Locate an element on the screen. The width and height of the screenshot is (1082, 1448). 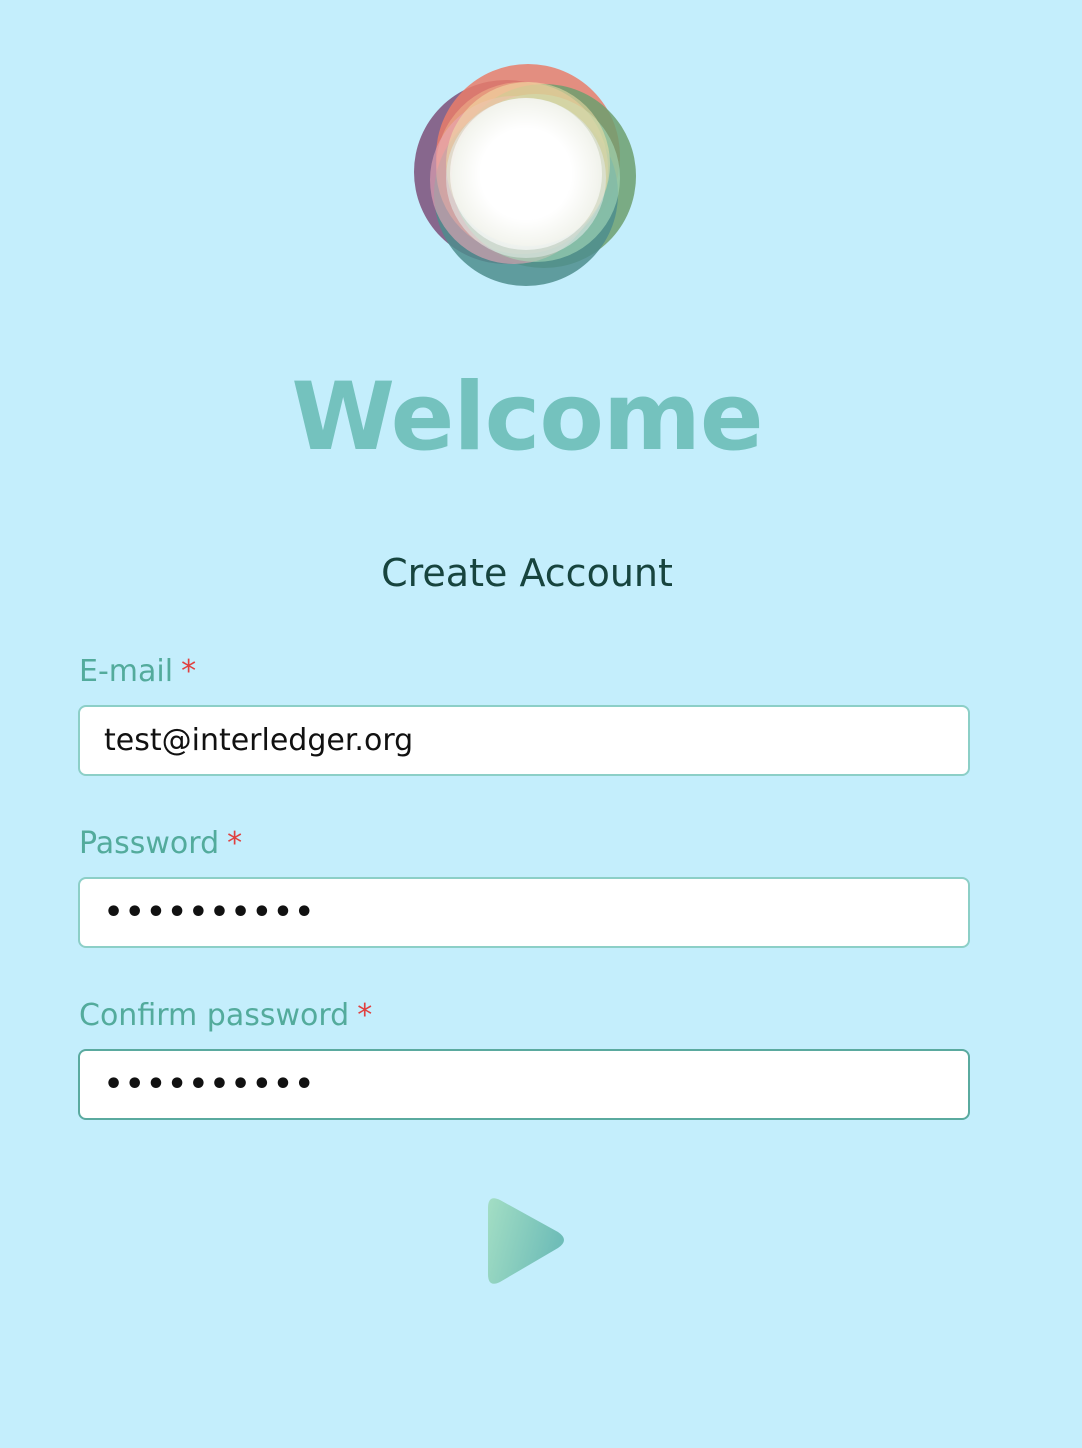
email-label: E-mail * is located at coordinates (137, 672).